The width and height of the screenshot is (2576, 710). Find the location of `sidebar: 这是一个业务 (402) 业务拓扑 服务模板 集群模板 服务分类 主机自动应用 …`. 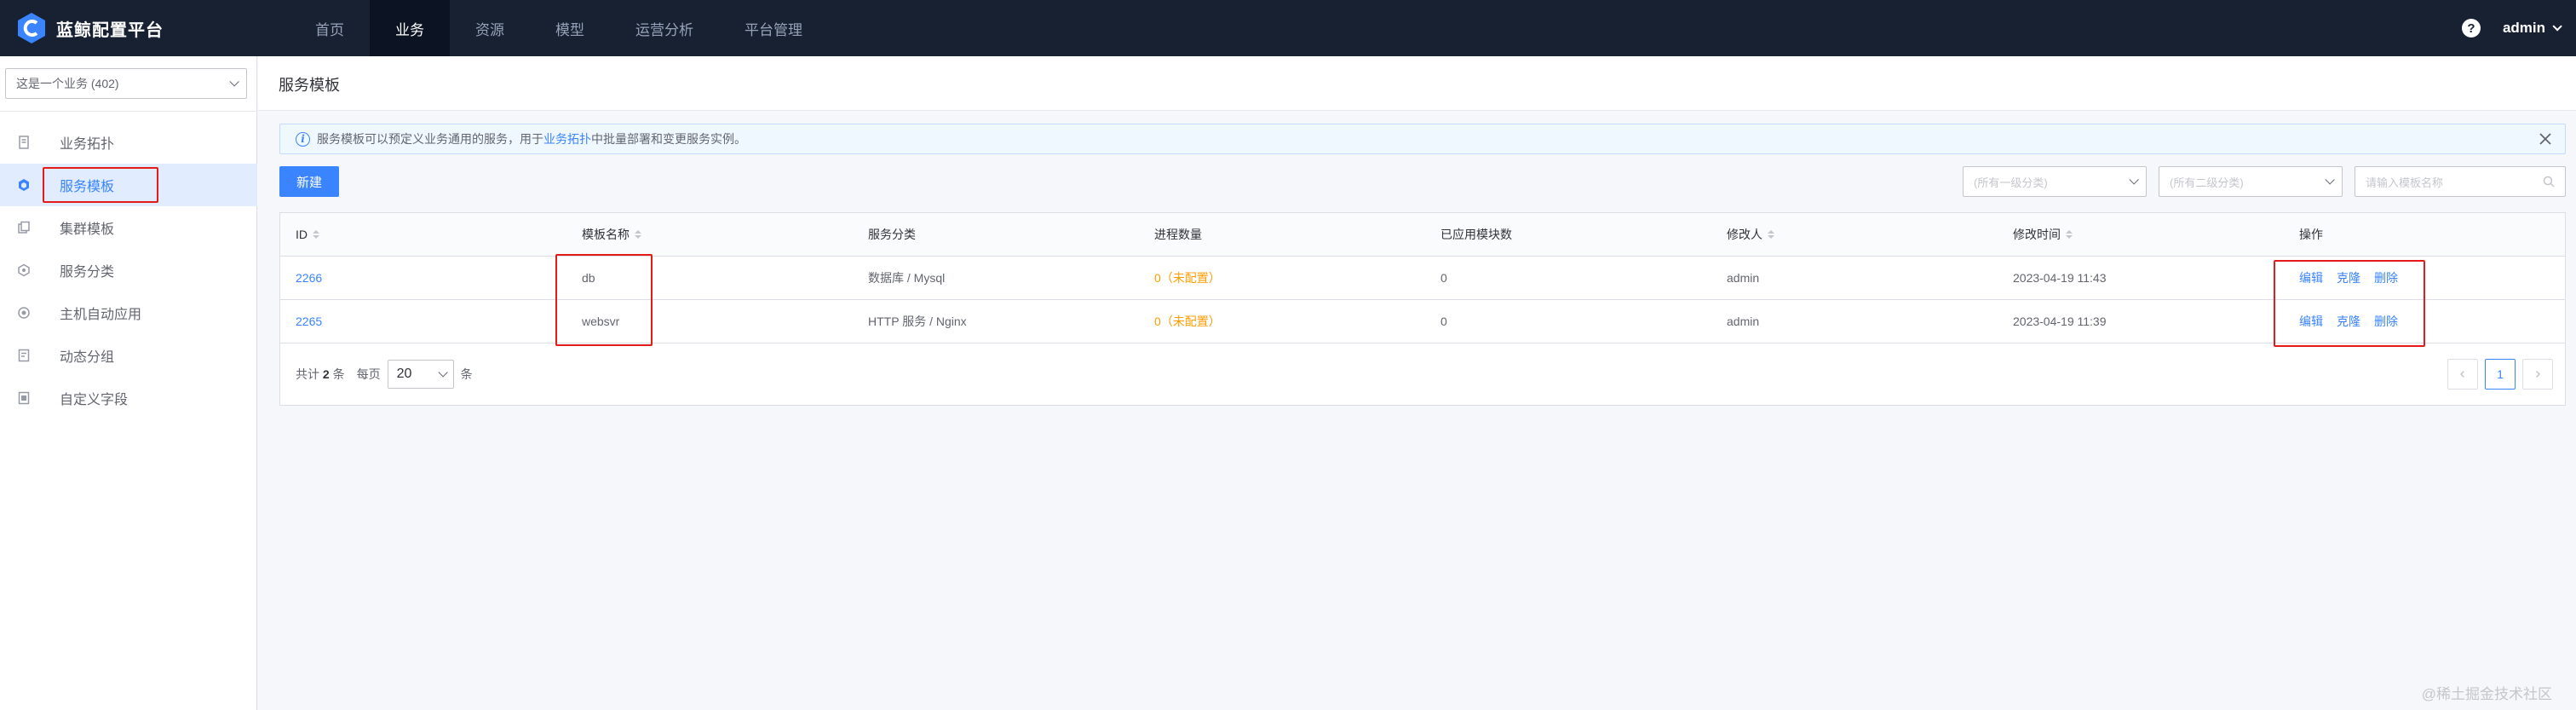

sidebar: 这是一个业务 (402) 业务拓扑 服务模板 集群模板 服务分类 主机自动应用 … is located at coordinates (128, 383).